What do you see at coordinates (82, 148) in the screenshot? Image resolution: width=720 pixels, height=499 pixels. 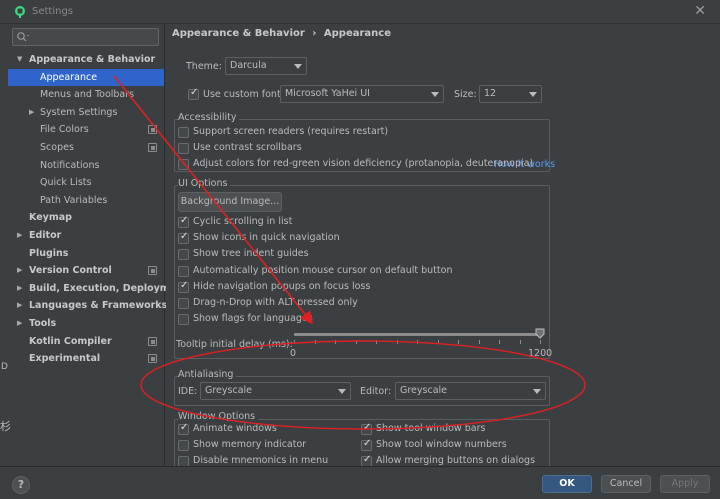 I see `sidebar-item: Scopes` at bounding box center [82, 148].